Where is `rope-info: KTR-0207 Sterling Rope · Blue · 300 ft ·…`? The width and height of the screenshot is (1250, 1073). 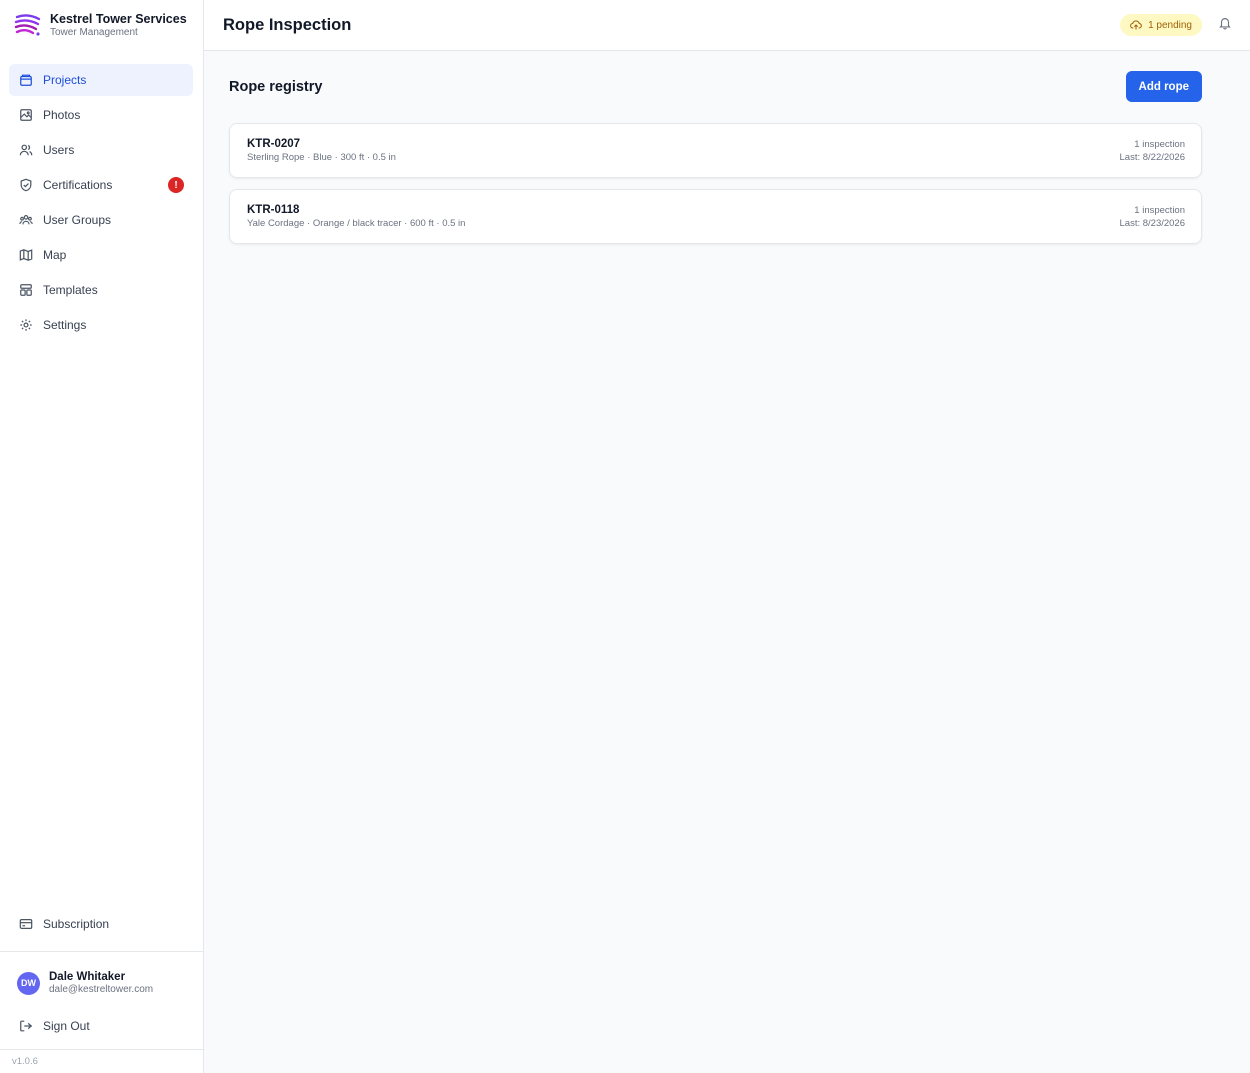
rope-info: KTR-0207 Sterling Rope · Blue · 300 ft ·… is located at coordinates (321, 150).